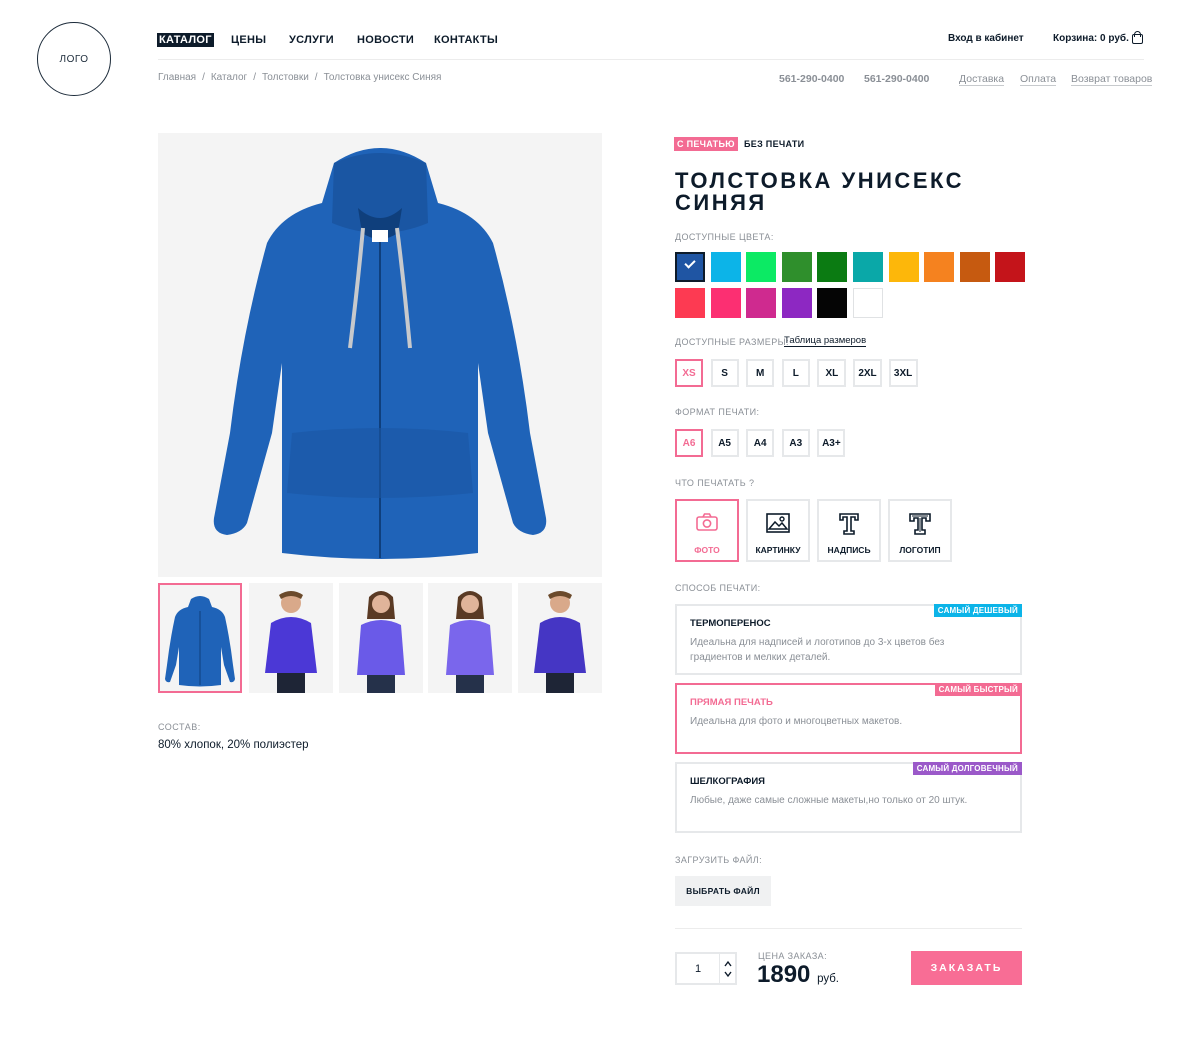 The width and height of the screenshot is (1180, 1041). Describe the element at coordinates (1112, 79) in the screenshot. I see `returns-link: Возврат товаров` at that location.